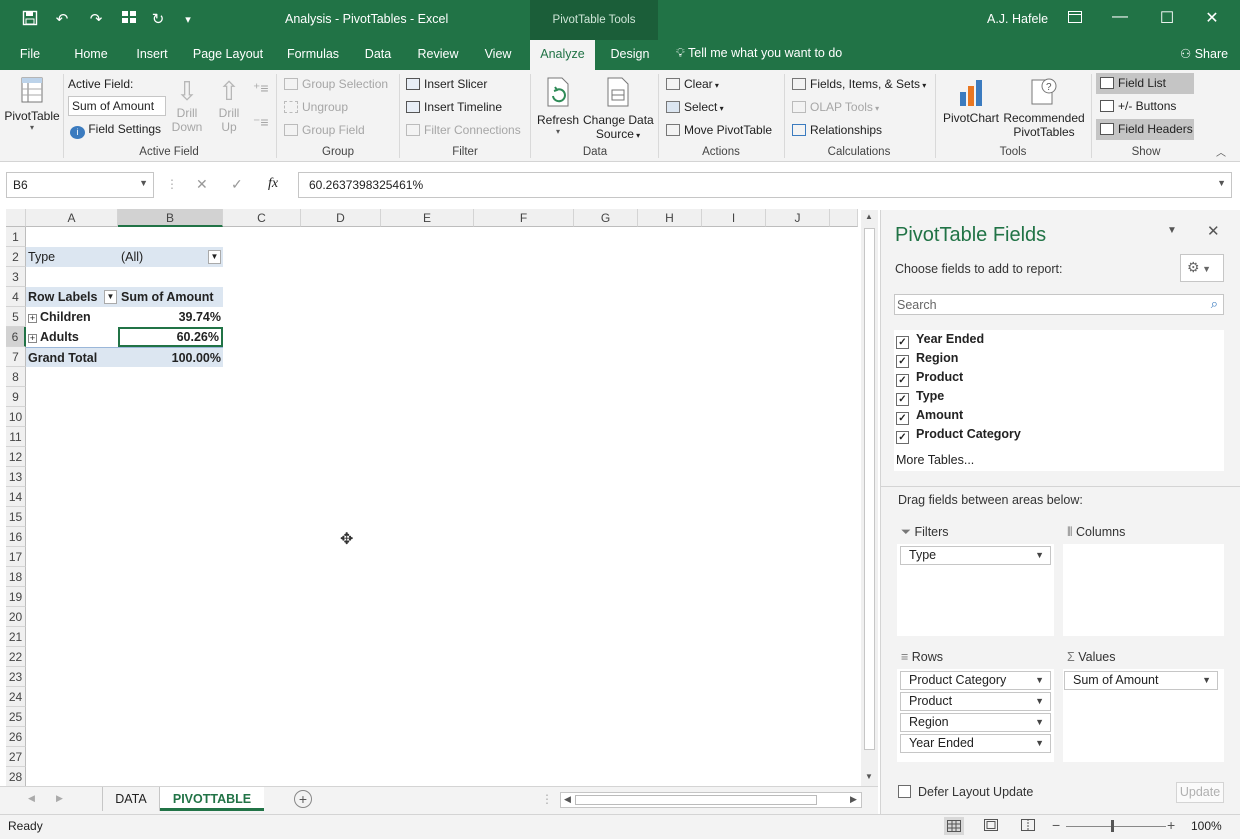  I want to click on pivot-filter-value: (All) ▼, so click(170, 257).